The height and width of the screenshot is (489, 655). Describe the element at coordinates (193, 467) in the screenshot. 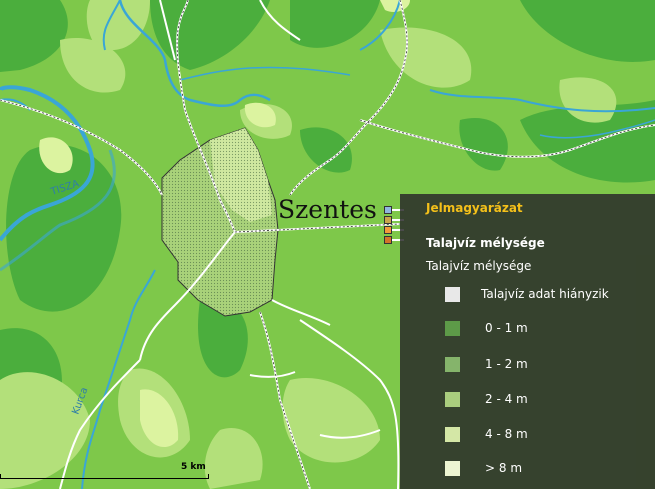

I see `scale-label: 5 km` at that location.